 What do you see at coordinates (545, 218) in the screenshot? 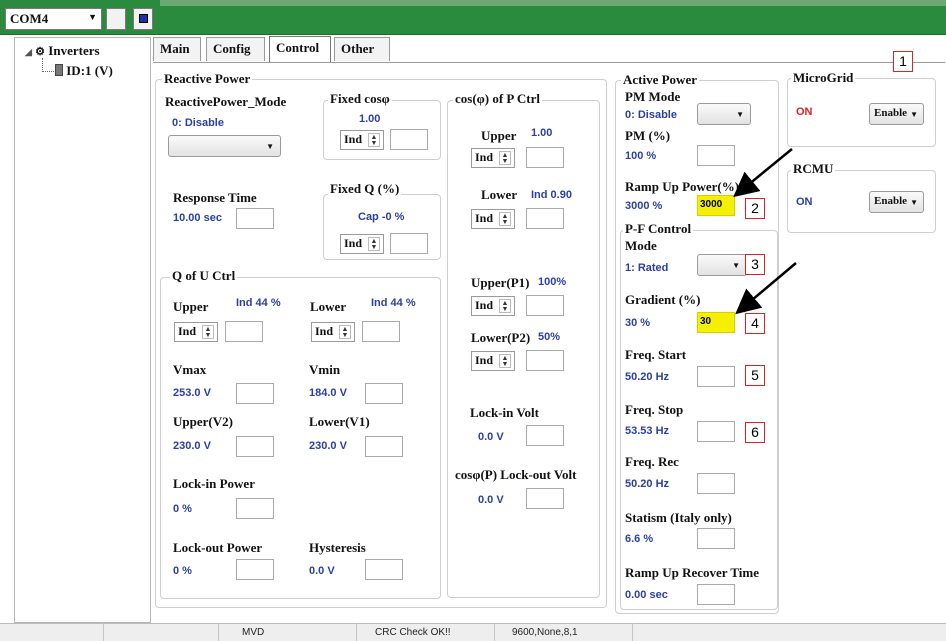
I see `cosp-lower-input` at bounding box center [545, 218].